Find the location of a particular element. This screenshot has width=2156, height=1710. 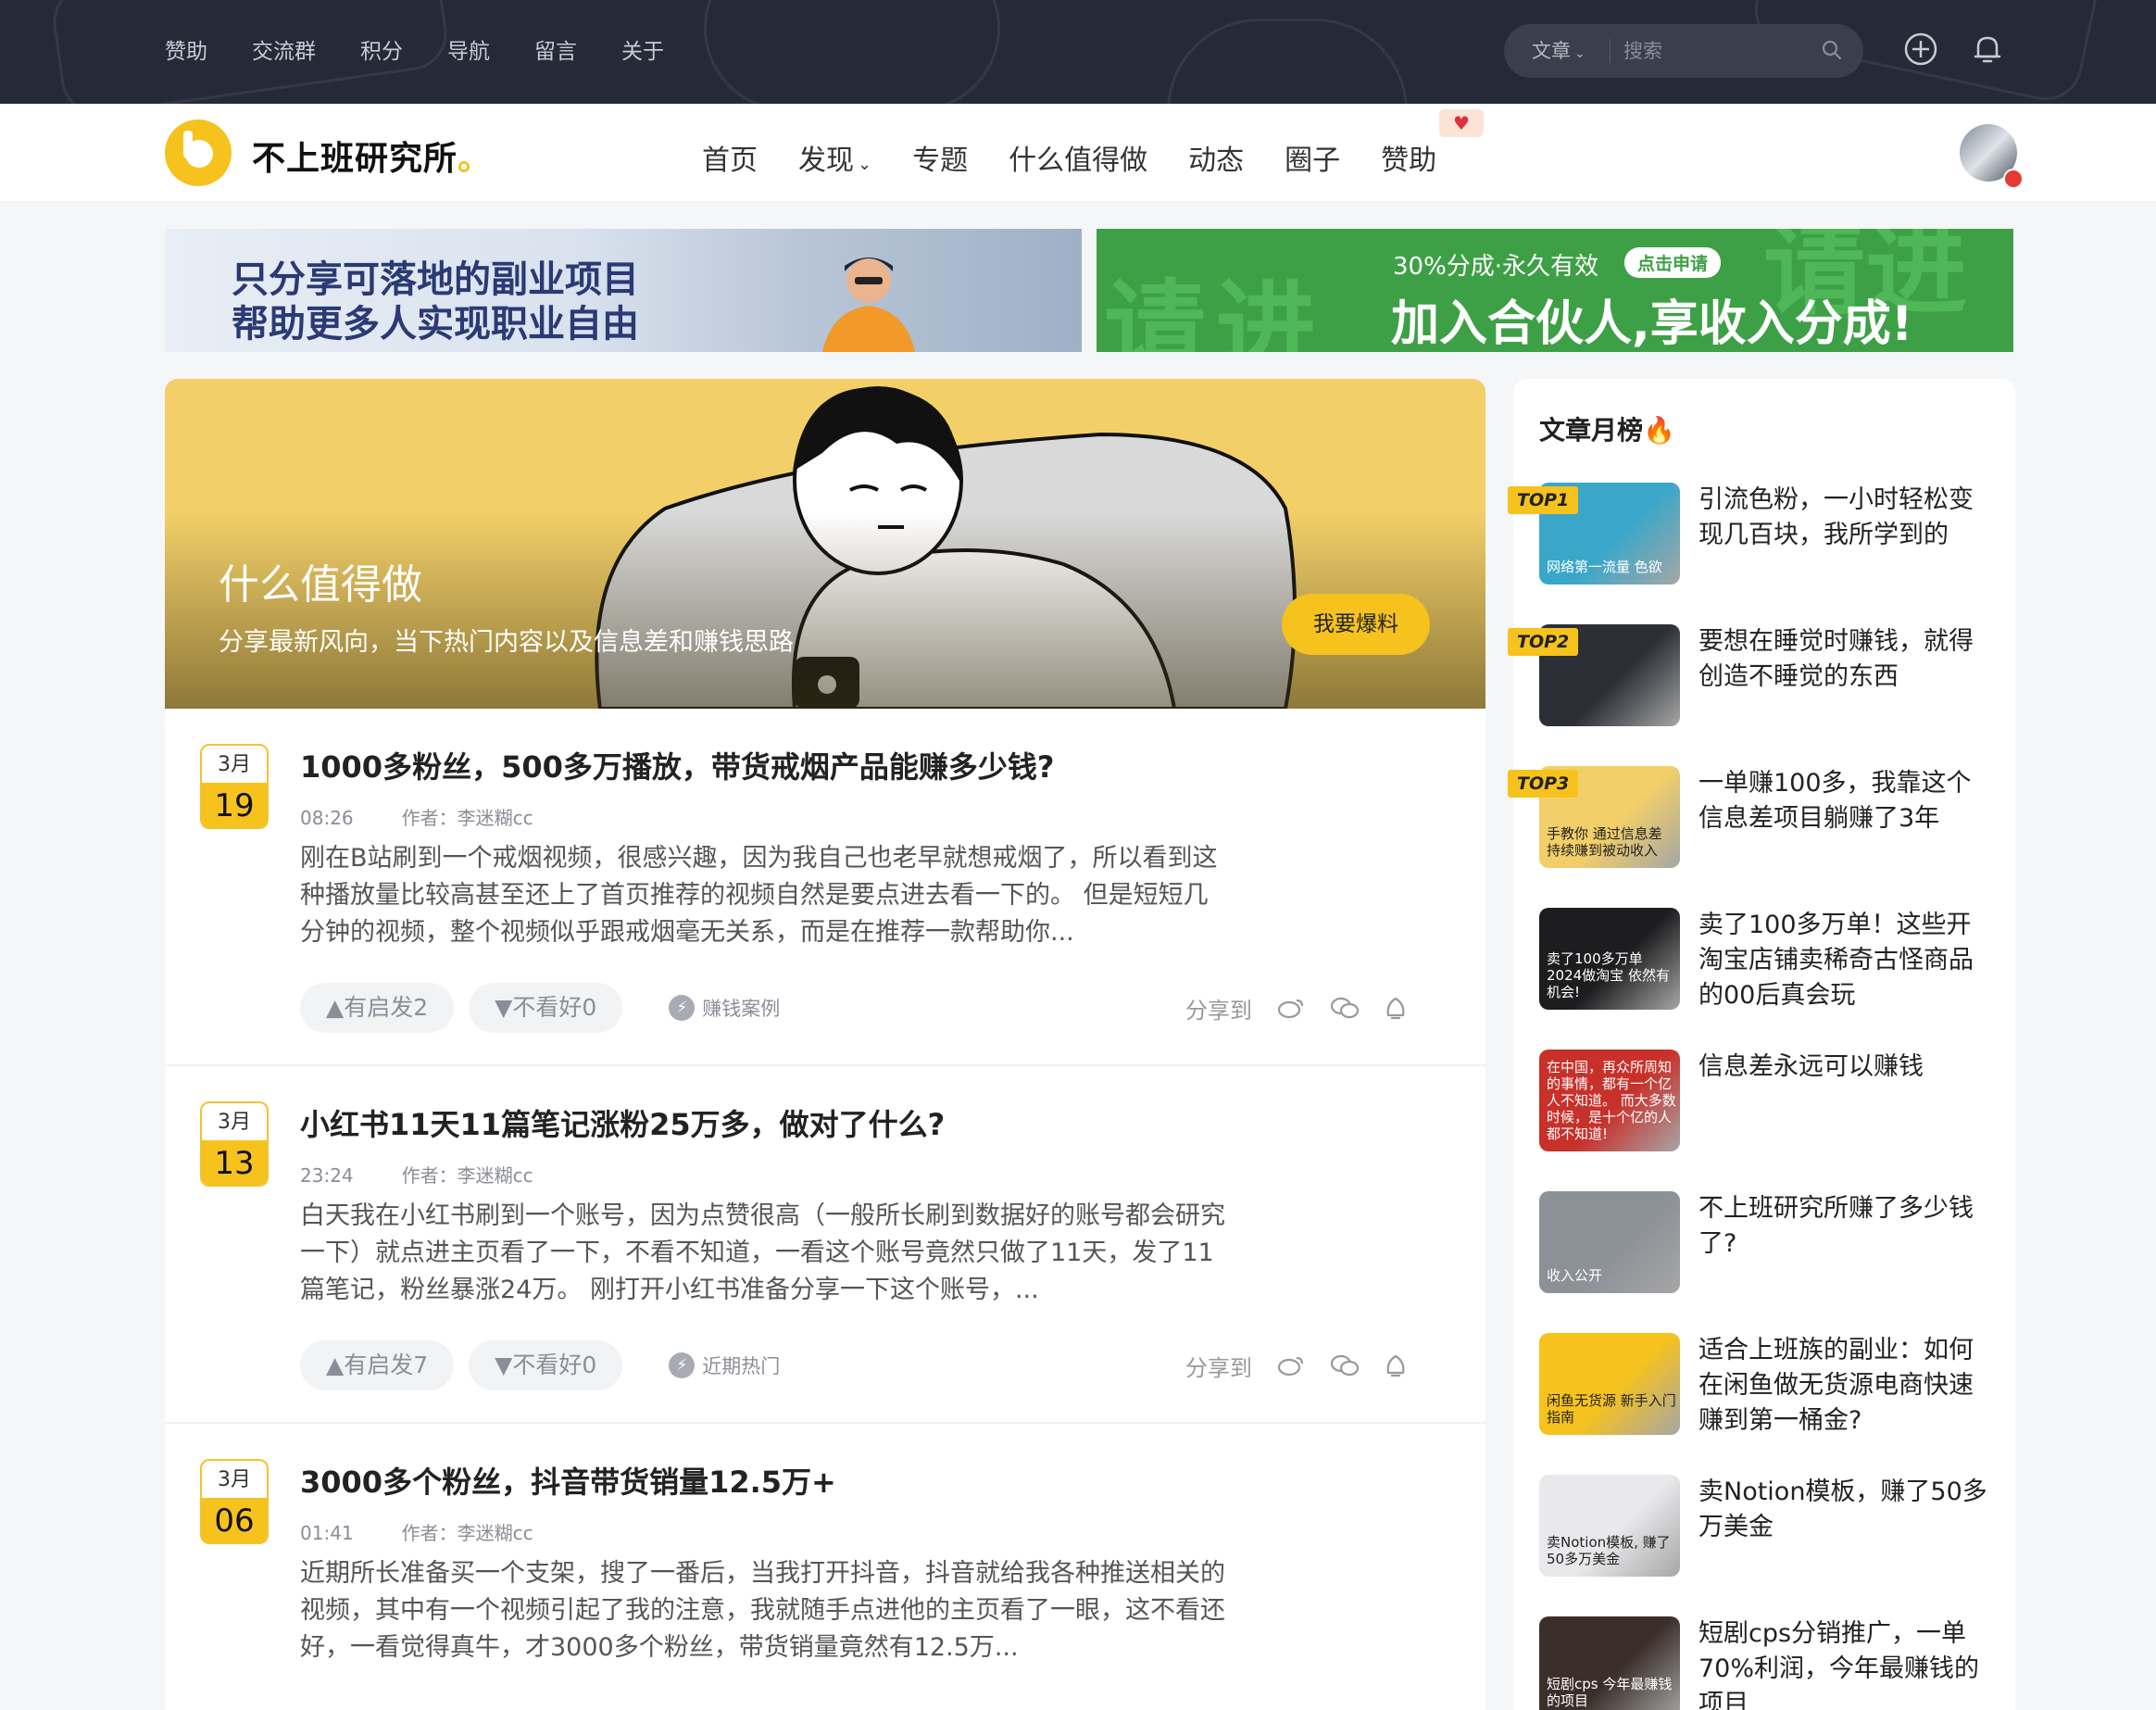

top-bar: 赞助 交流群 积分 导航 留言 关于 文章 ⌄ is located at coordinates (1078, 52).